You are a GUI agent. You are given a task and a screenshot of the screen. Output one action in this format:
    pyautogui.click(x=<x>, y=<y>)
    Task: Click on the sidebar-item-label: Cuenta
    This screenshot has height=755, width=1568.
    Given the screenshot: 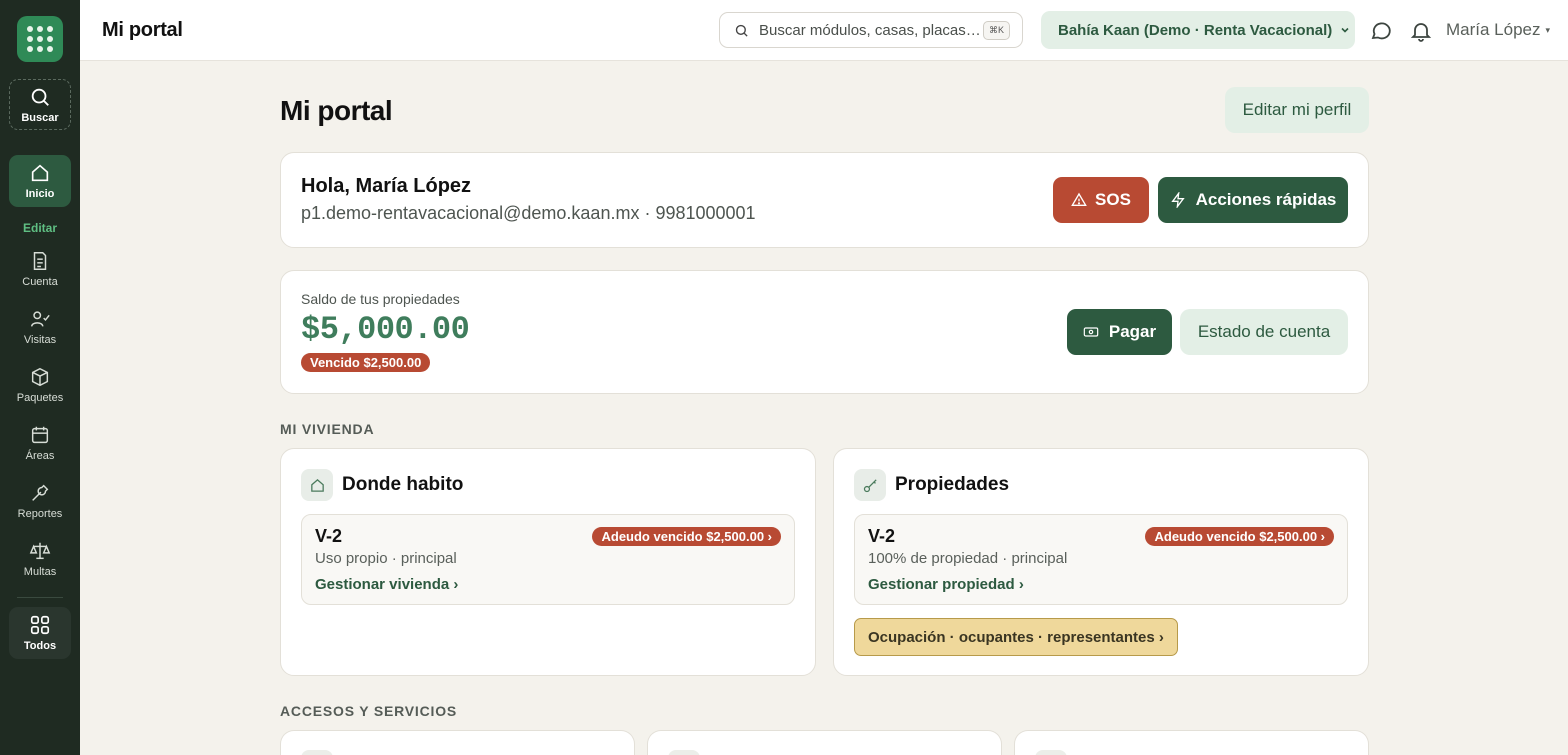 What is the action you would take?
    pyautogui.click(x=40, y=282)
    